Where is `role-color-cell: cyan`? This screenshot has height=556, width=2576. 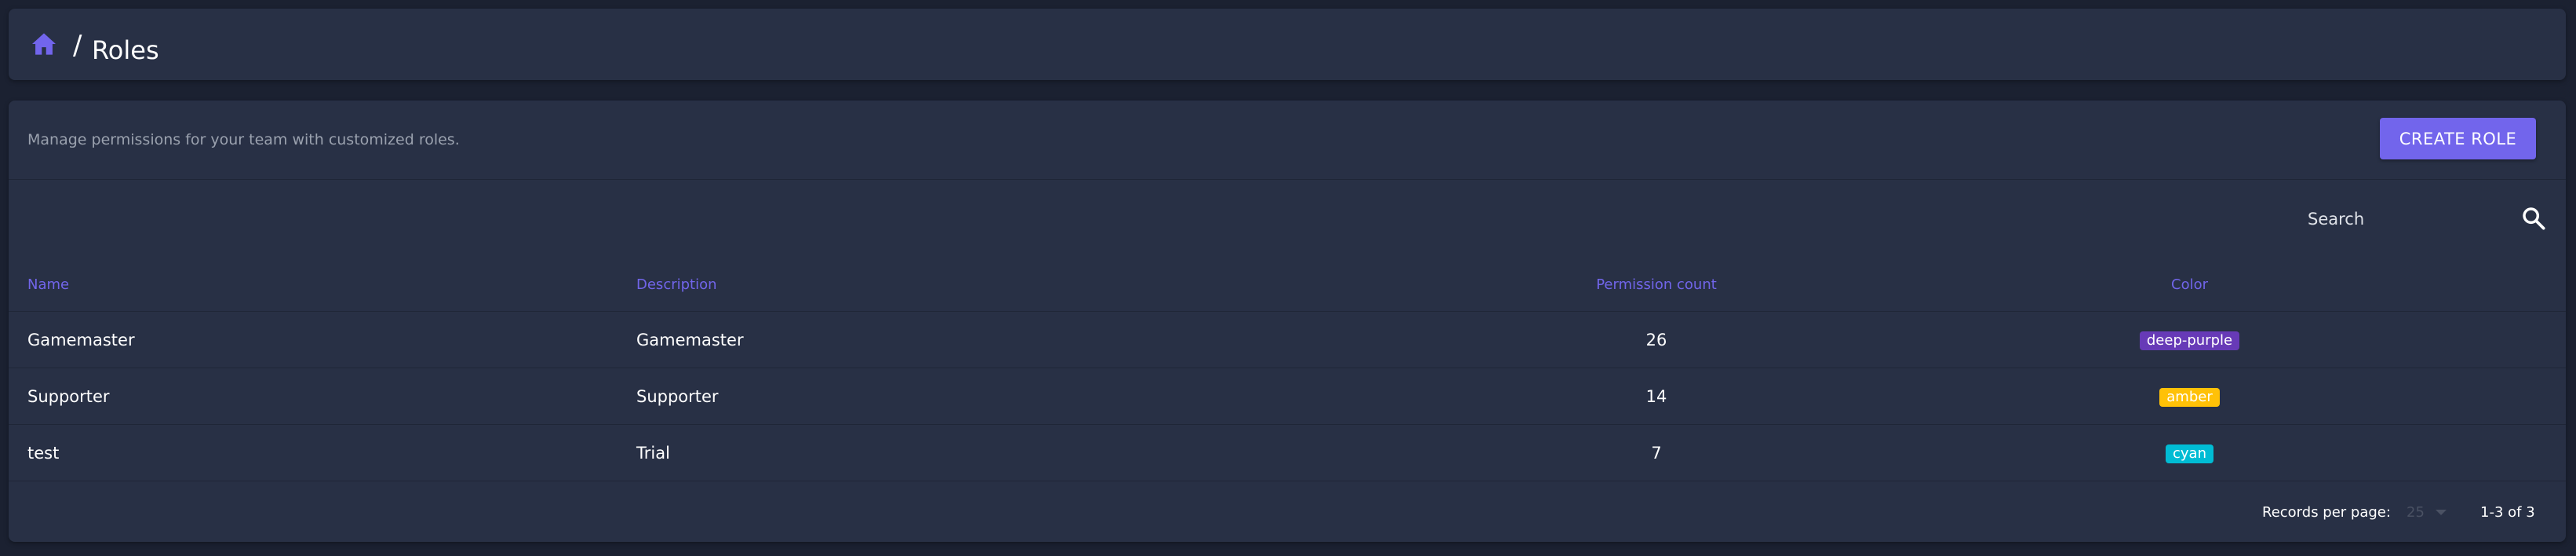
role-color-cell: cyan is located at coordinates (2189, 453).